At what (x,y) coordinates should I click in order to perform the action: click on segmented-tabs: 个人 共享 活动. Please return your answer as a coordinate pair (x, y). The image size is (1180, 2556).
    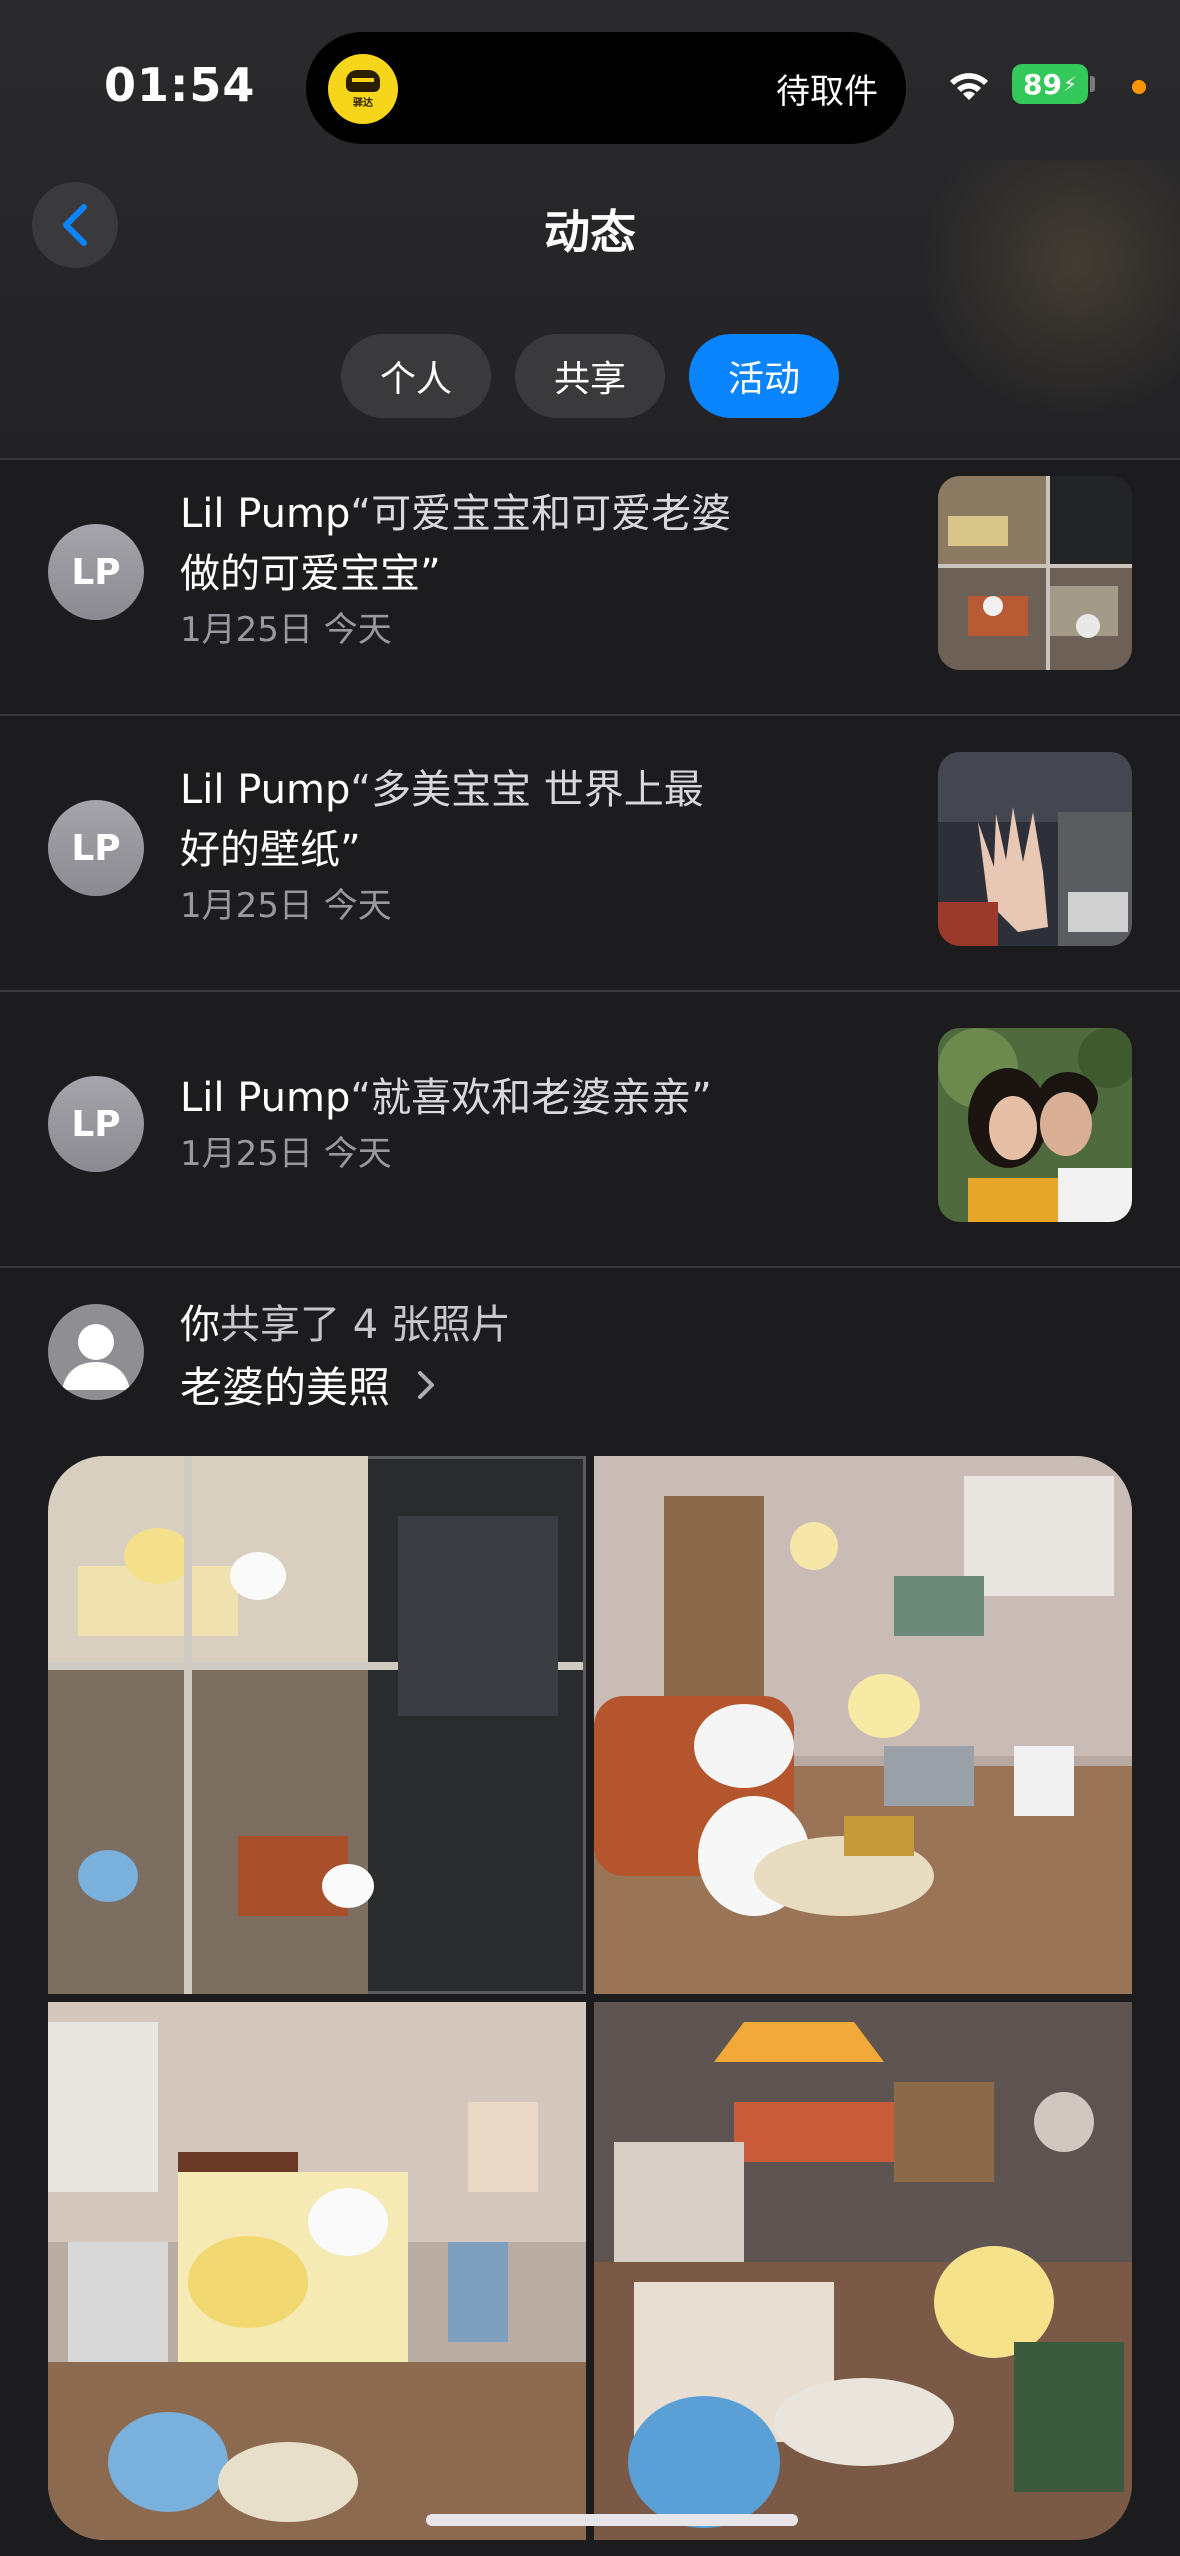
    Looking at the image, I should click on (590, 376).